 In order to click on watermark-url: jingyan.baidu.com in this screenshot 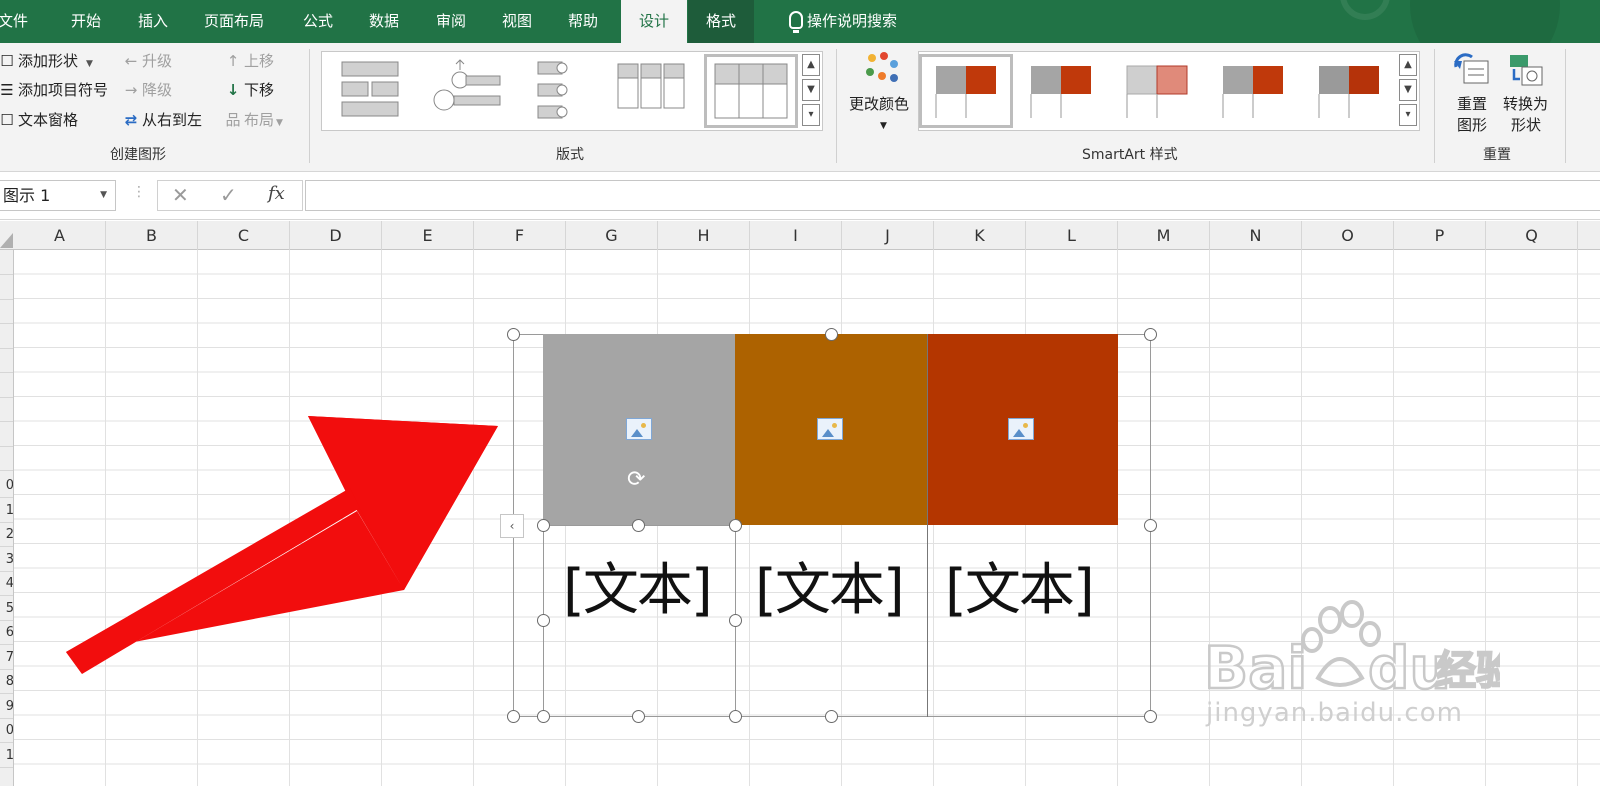, I will do `click(1334, 713)`.